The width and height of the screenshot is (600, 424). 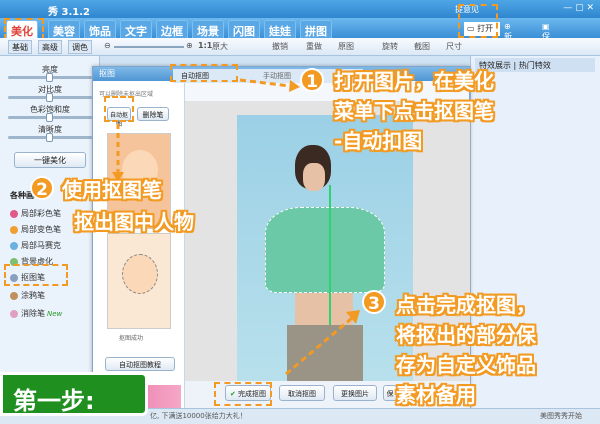 I want to click on step2-line1: 使用抠图笔, so click(x=112, y=190).